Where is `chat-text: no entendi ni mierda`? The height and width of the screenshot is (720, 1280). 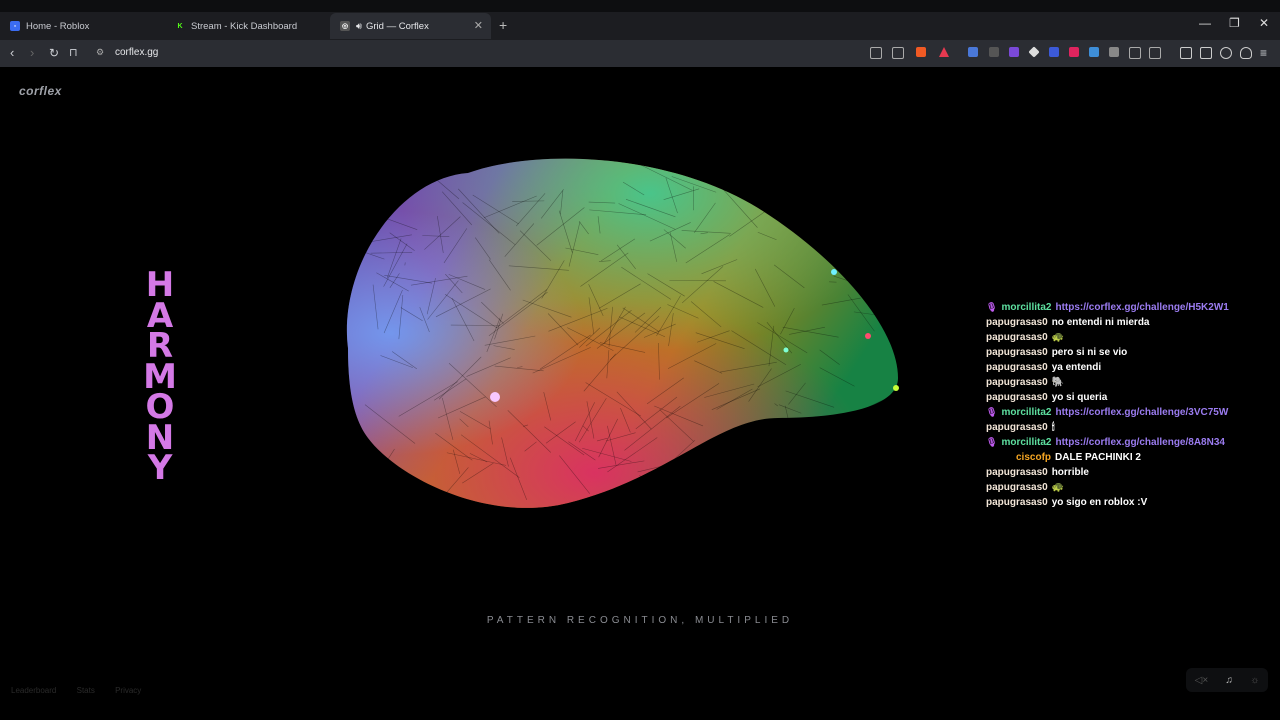
chat-text: no entendi ni mierda is located at coordinates (1100, 322).